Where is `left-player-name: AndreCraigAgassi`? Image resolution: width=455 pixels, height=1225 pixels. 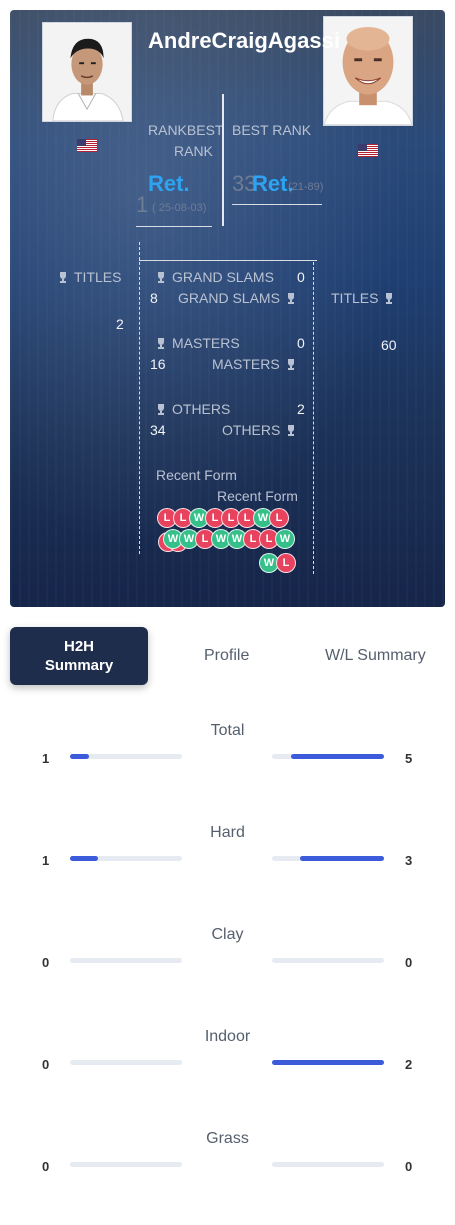
left-player-name: AndreCraigAgassi is located at coordinates (244, 41).